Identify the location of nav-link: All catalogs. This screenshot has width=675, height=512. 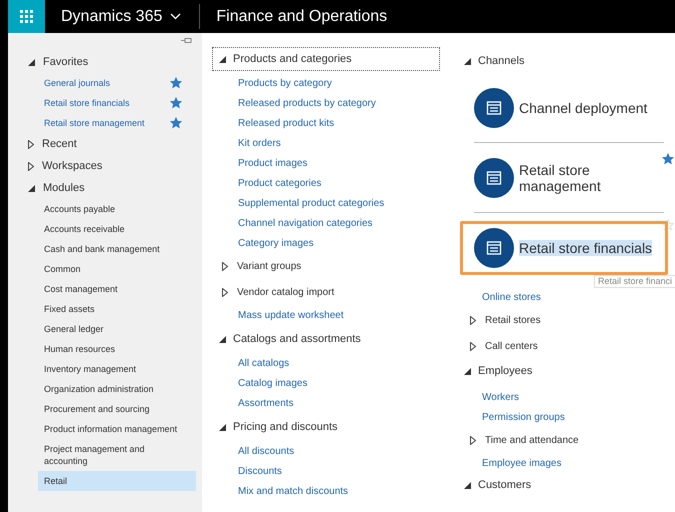
(264, 363).